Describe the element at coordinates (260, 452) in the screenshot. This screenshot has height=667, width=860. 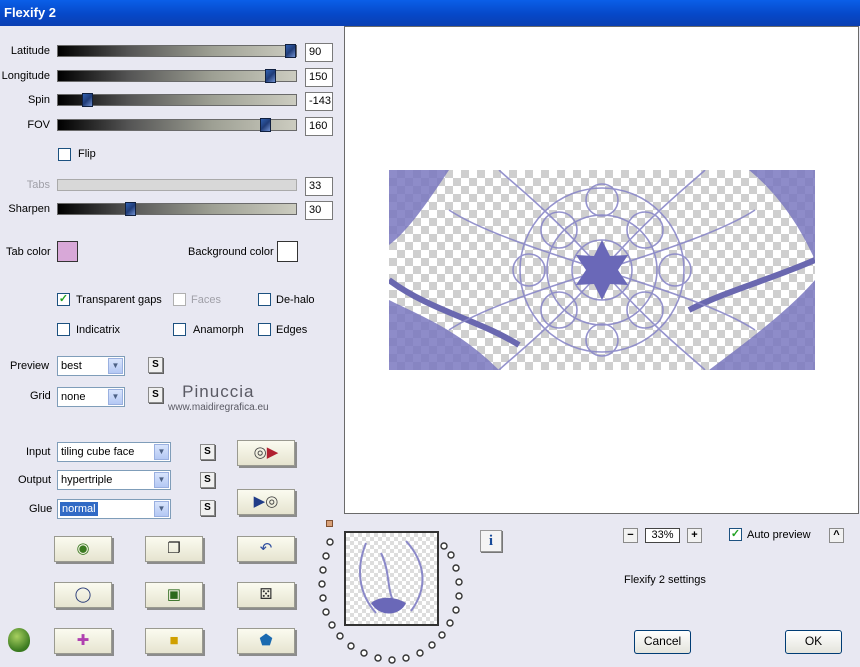
I see `disc-load-icon: ◎` at that location.